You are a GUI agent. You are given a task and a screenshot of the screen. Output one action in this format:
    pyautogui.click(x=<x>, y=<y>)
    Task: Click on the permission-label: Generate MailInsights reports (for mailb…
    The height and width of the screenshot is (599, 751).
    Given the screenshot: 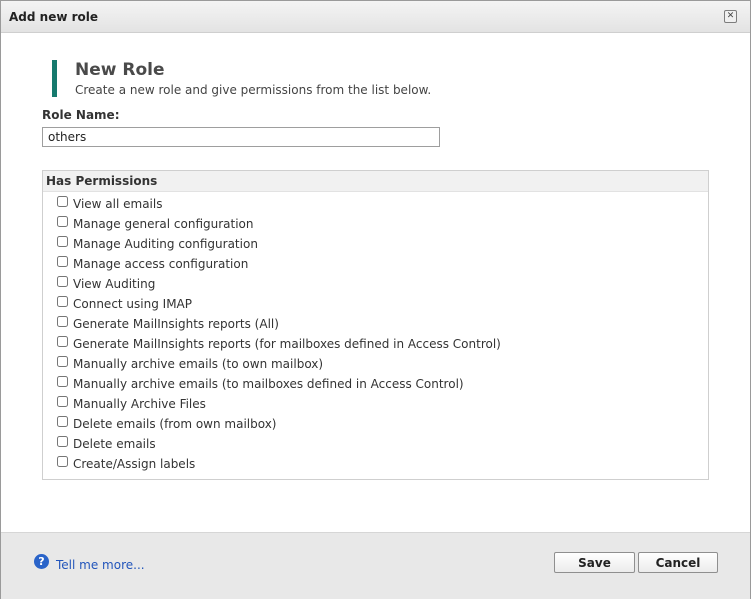 What is the action you would take?
    pyautogui.click(x=287, y=344)
    